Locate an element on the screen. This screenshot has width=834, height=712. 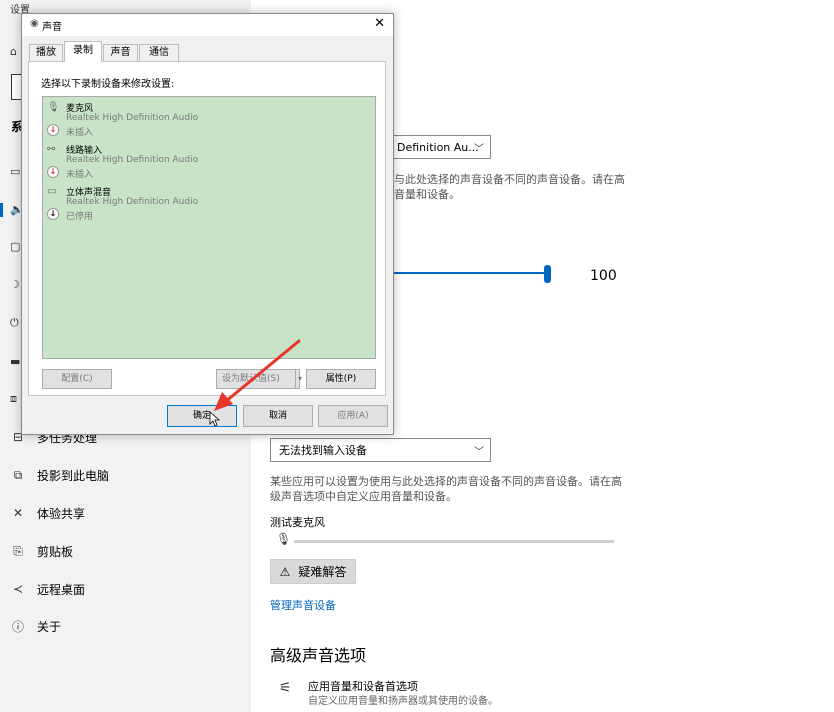
nav-item-project: ⧉ 投影到此电脑 is located at coordinates (125, 475).